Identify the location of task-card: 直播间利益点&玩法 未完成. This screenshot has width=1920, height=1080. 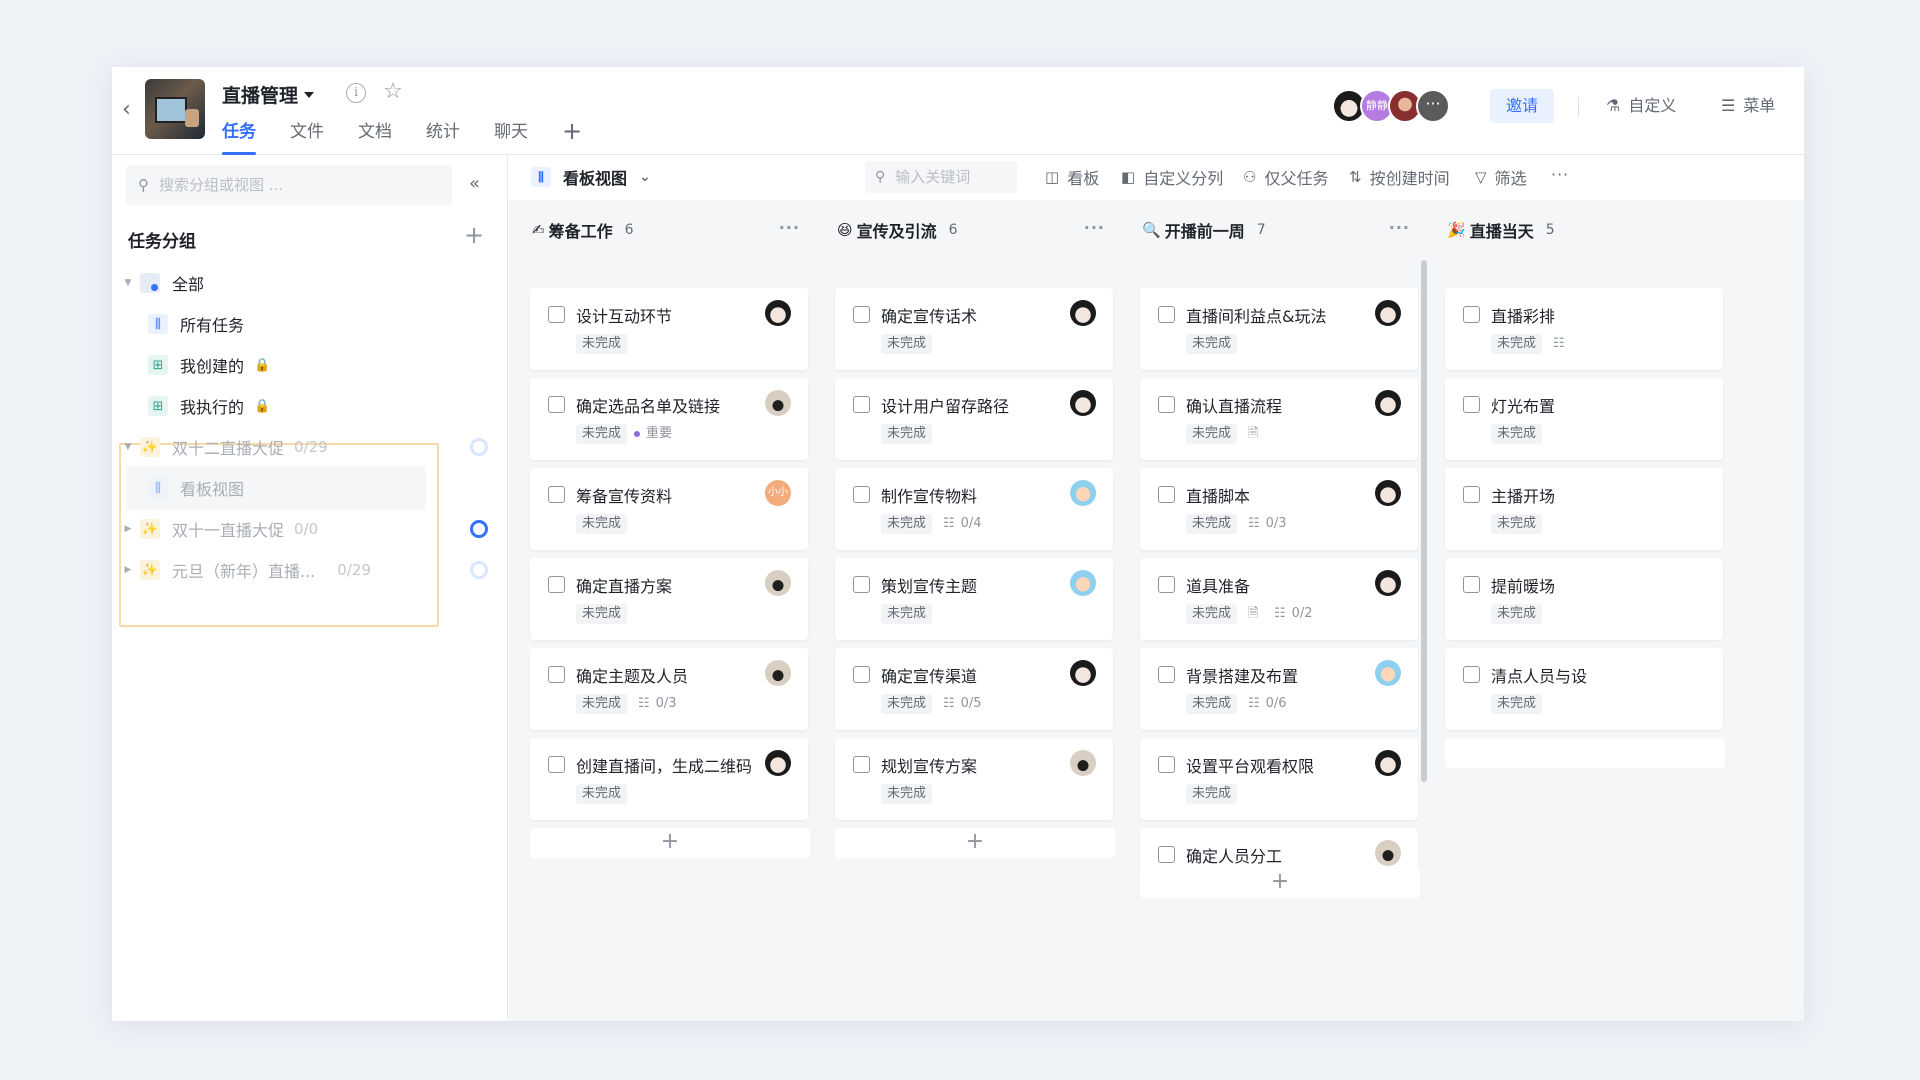
(1279, 329).